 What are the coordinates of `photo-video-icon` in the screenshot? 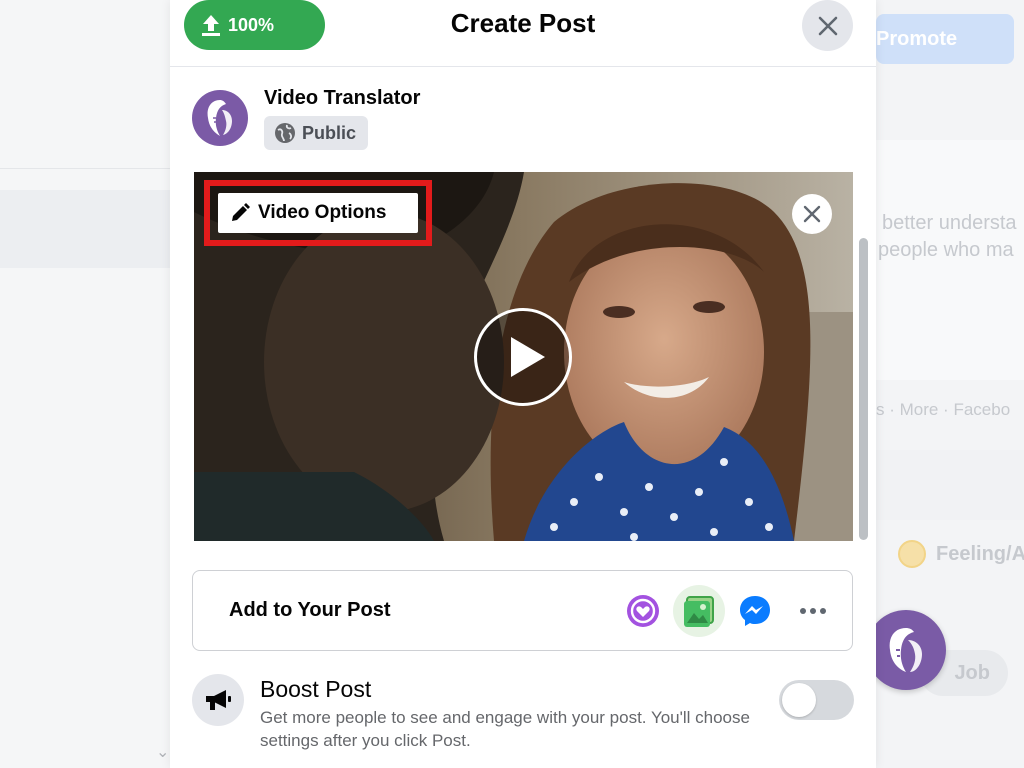 It's located at (699, 611).